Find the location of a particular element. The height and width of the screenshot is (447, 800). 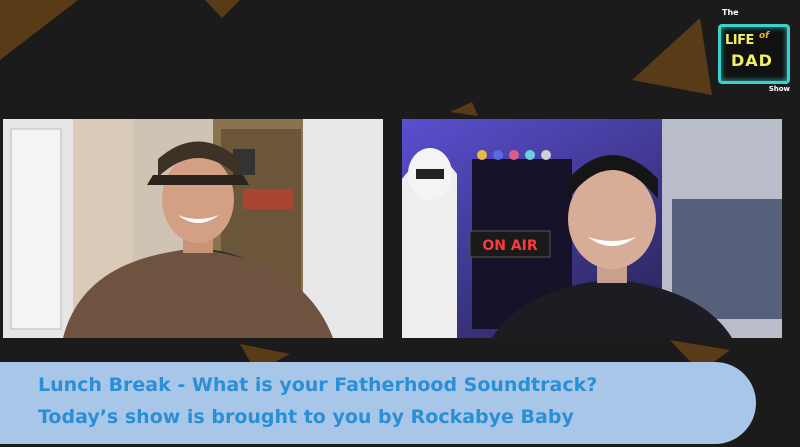

logo-dad: DAD is located at coordinates (752, 60).